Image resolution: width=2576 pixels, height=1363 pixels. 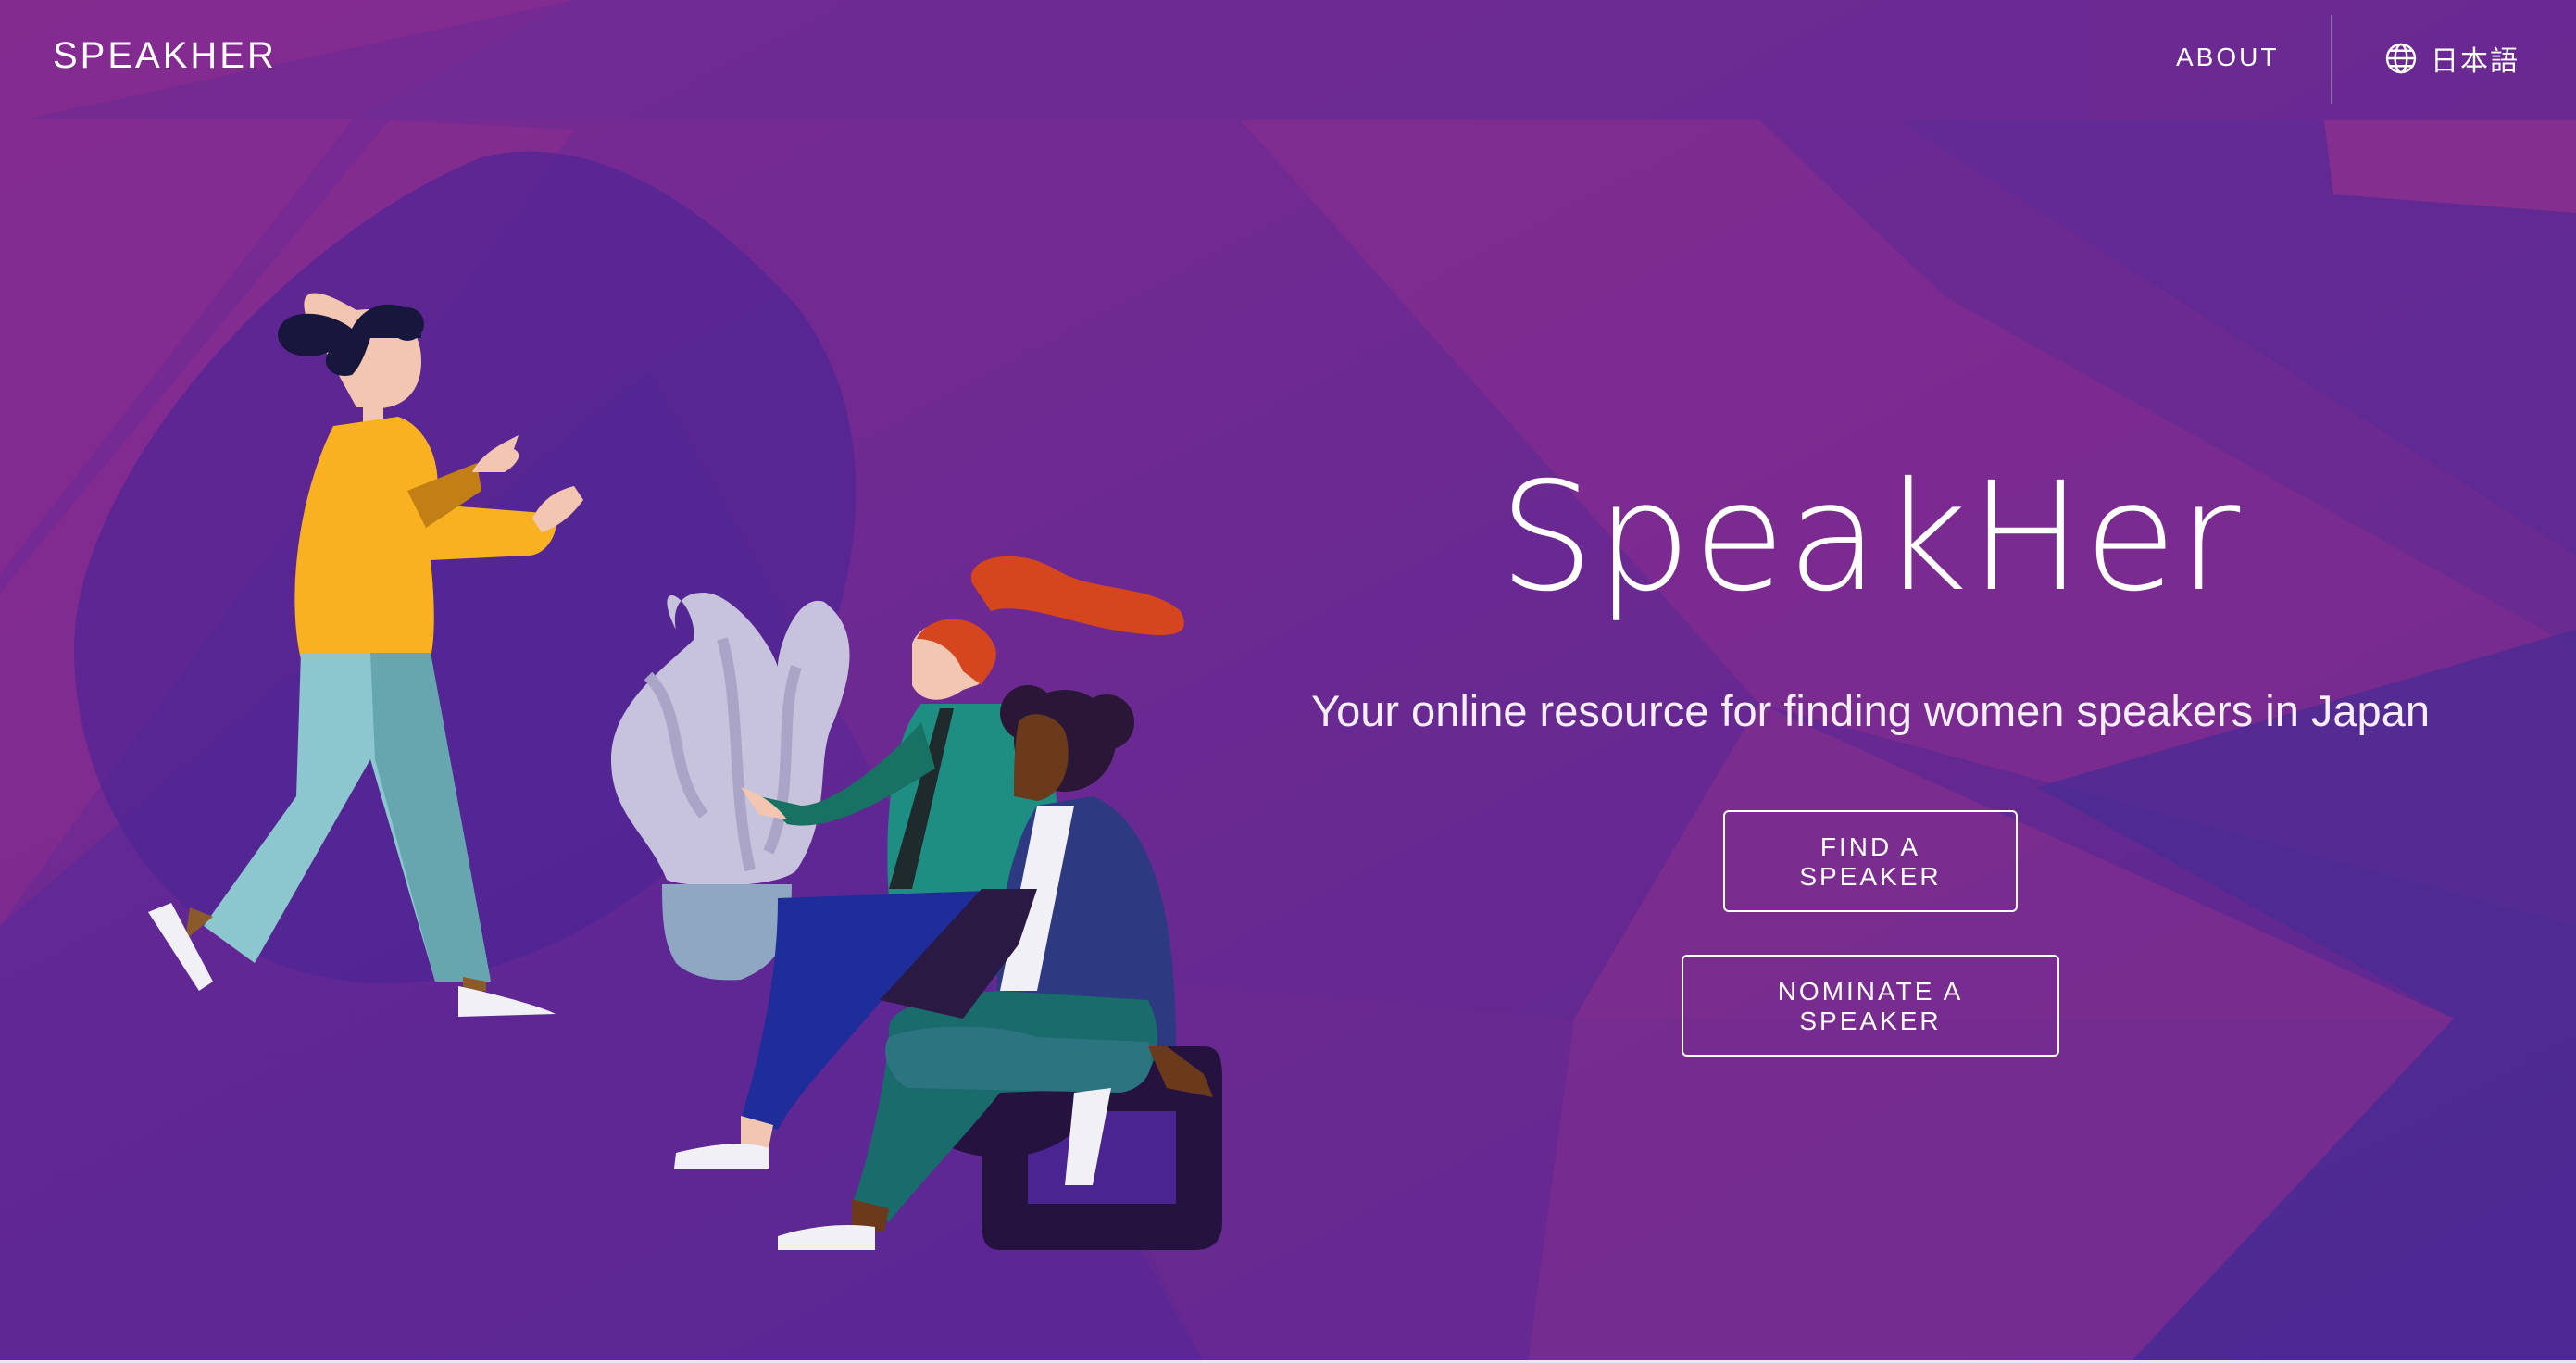 What do you see at coordinates (1870, 1006) in the screenshot?
I see `nominate-speaker-button: NOMINATE A SPEAKER` at bounding box center [1870, 1006].